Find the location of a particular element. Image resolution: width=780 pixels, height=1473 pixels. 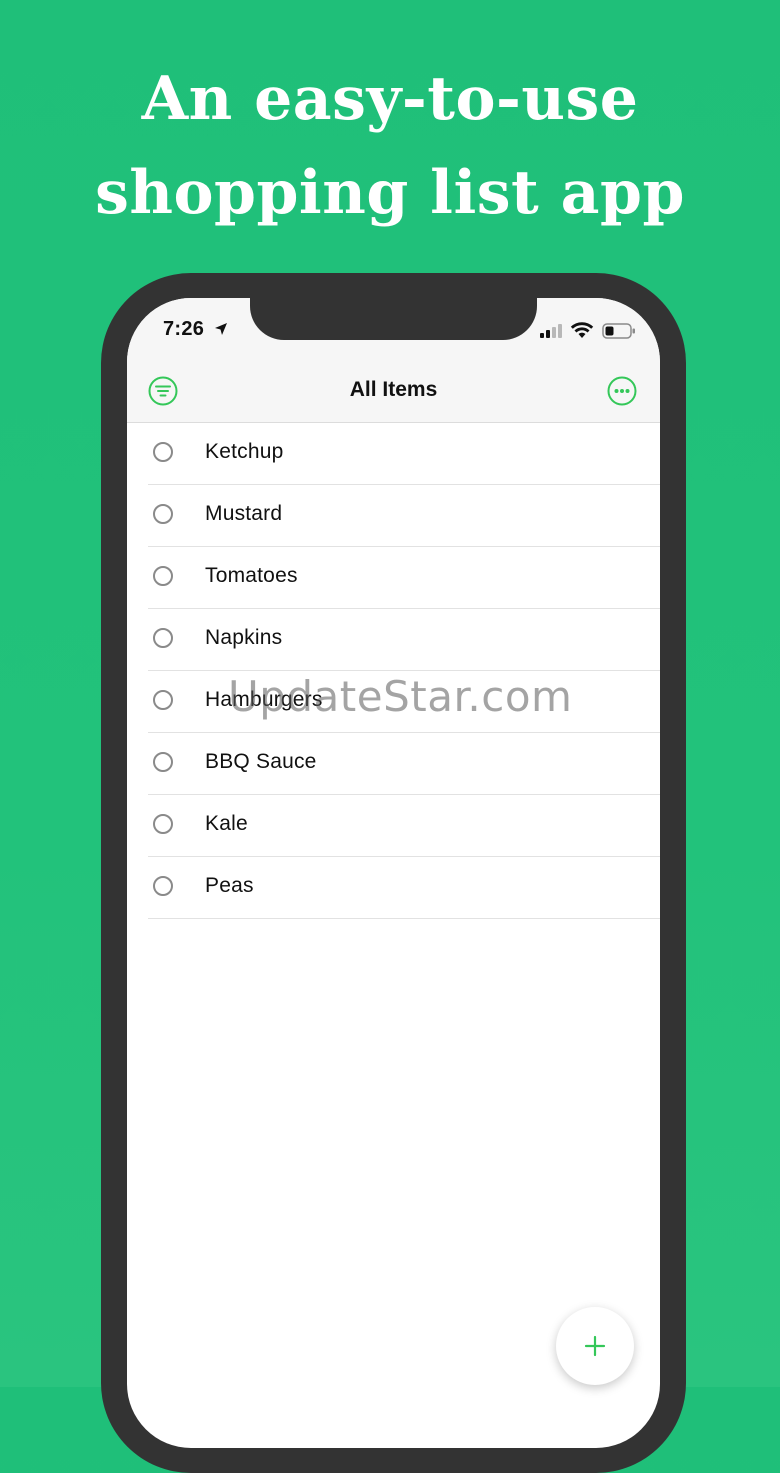

page-title: All Items is located at coordinates (393, 389).